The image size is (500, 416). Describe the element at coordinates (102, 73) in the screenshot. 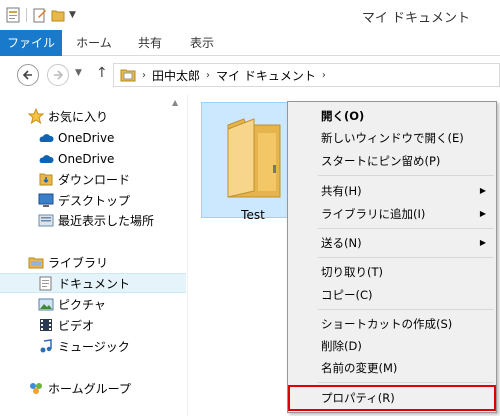

I see `up-arrow-icon: ↑` at that location.